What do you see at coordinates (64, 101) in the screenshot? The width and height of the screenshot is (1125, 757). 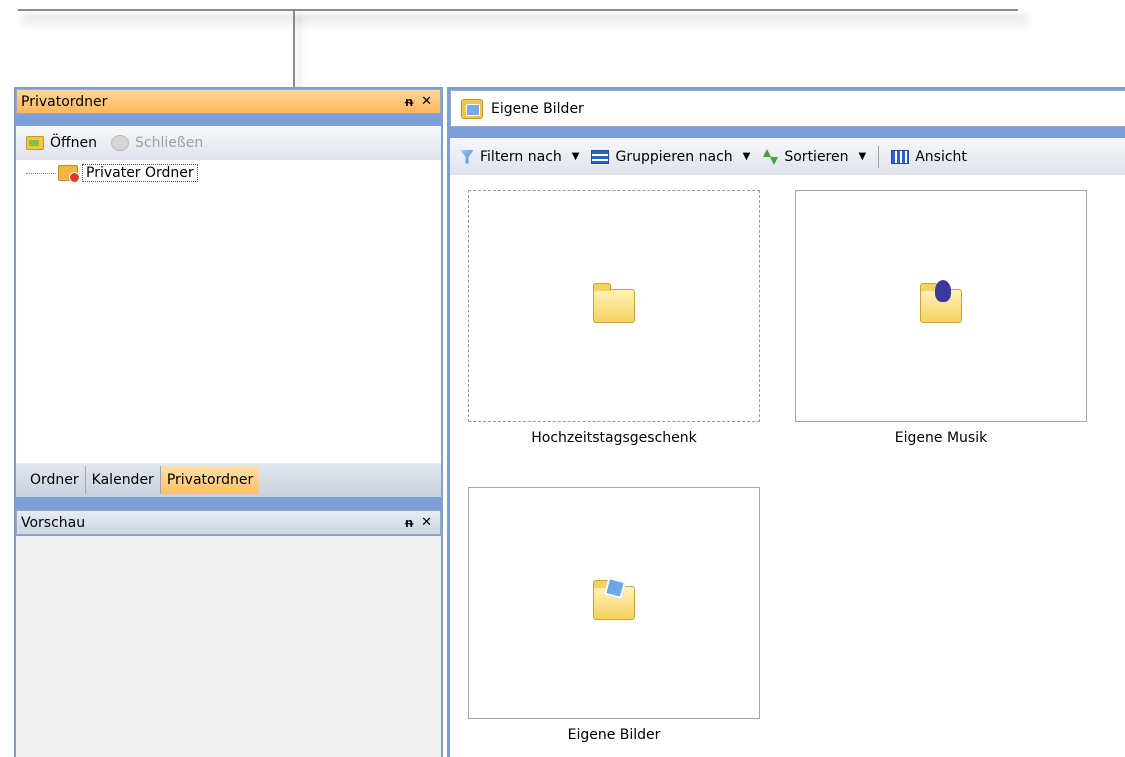 I see `pane-title: Privatordner` at bounding box center [64, 101].